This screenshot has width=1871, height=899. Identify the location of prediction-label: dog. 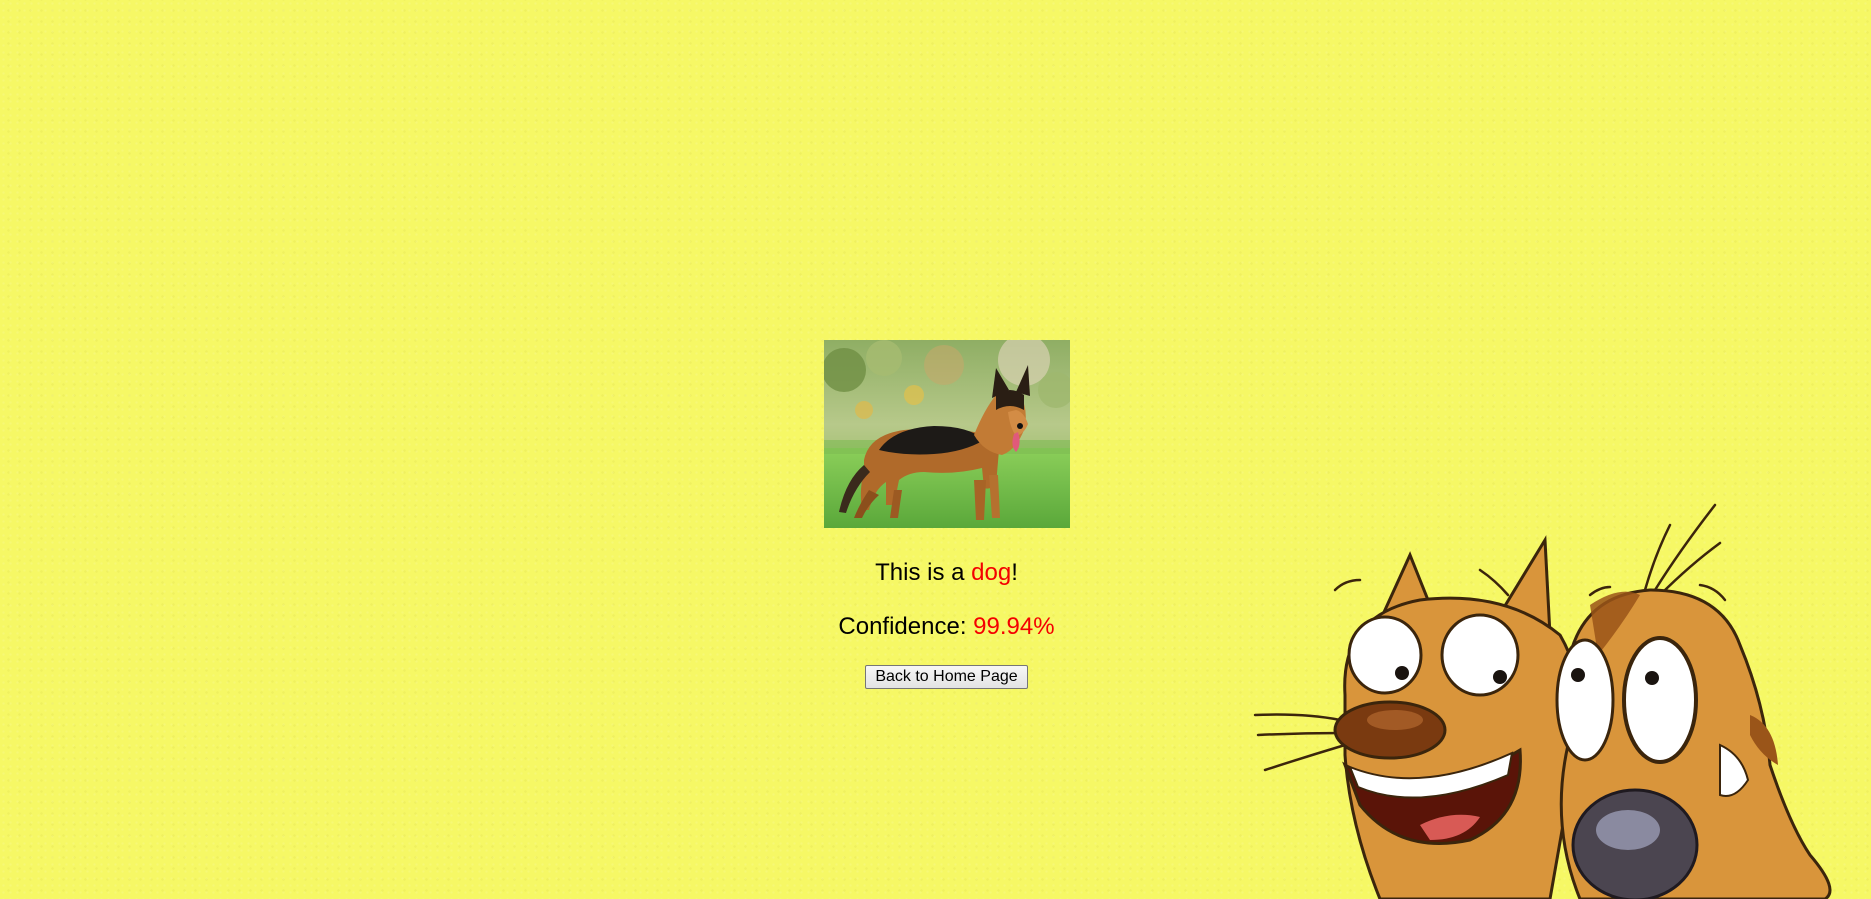
(991, 572).